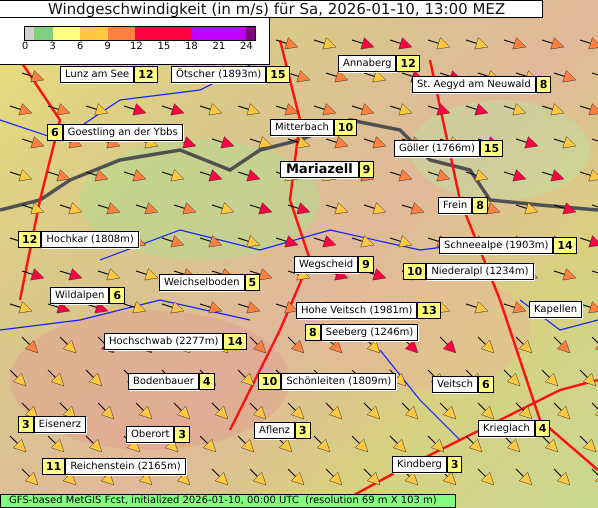  Describe the element at coordinates (506, 428) in the screenshot. I see `place-label: Krieglach` at that location.